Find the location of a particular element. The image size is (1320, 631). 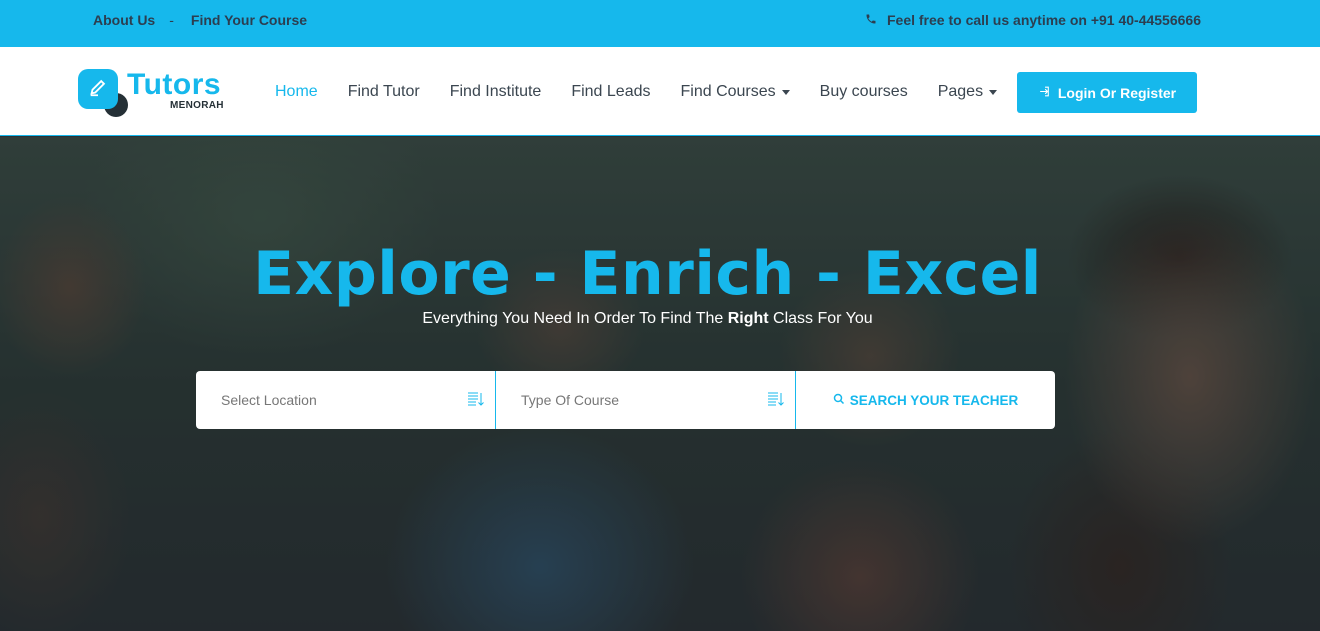

nav-find-institute-label: Find Institute is located at coordinates (495, 91).